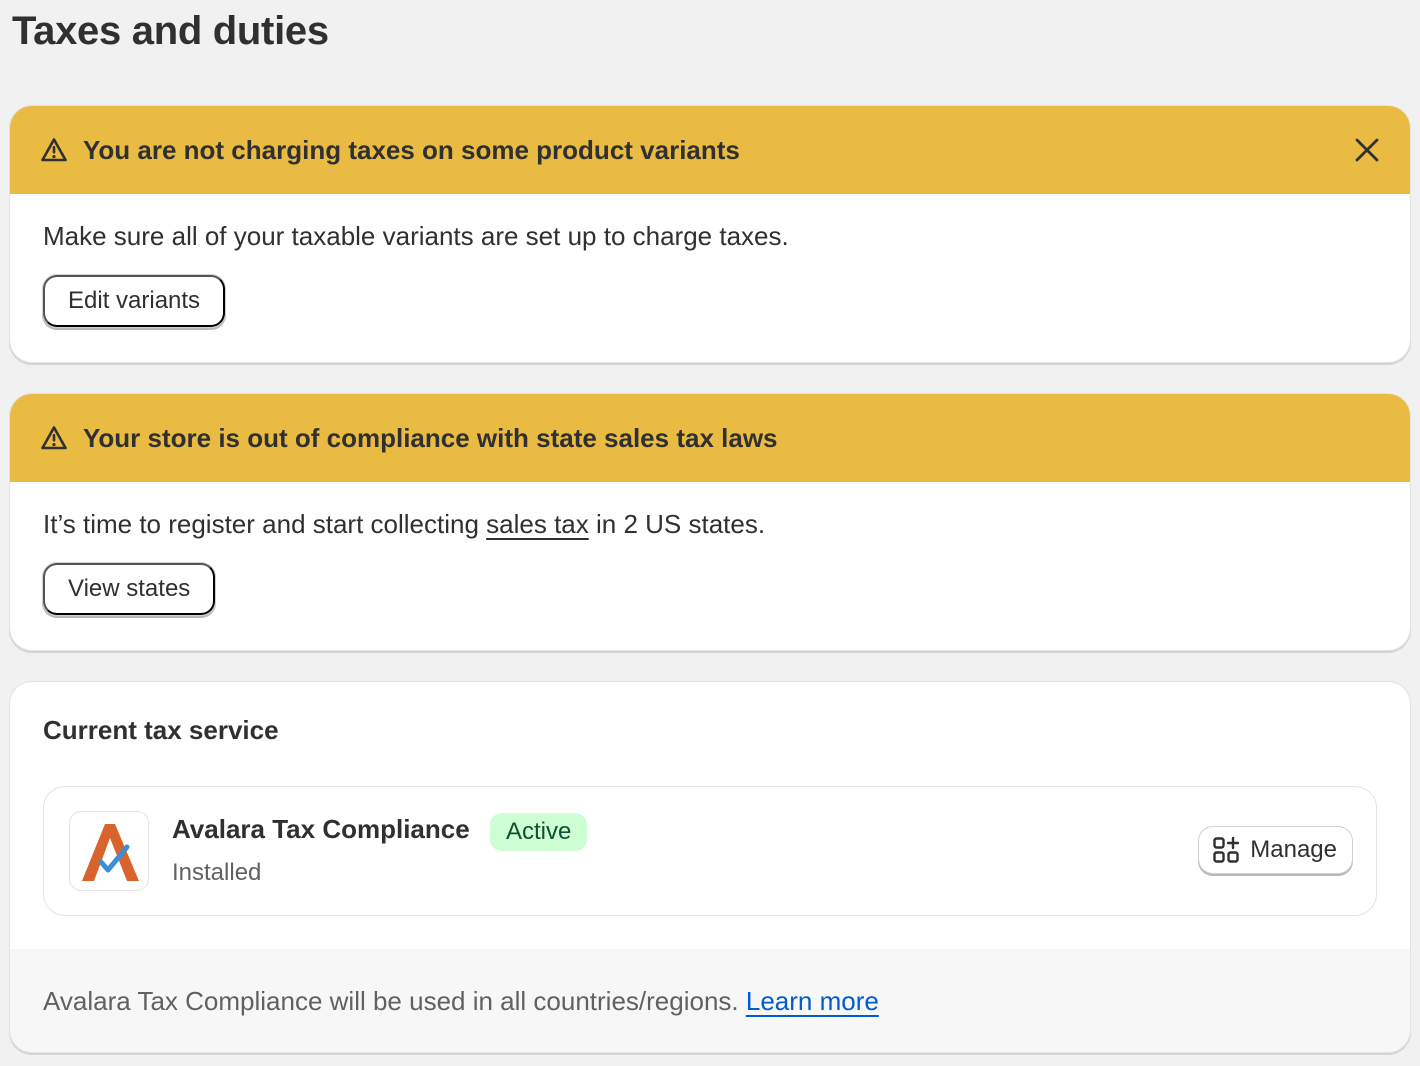  I want to click on apps-icon, so click(1226, 849).